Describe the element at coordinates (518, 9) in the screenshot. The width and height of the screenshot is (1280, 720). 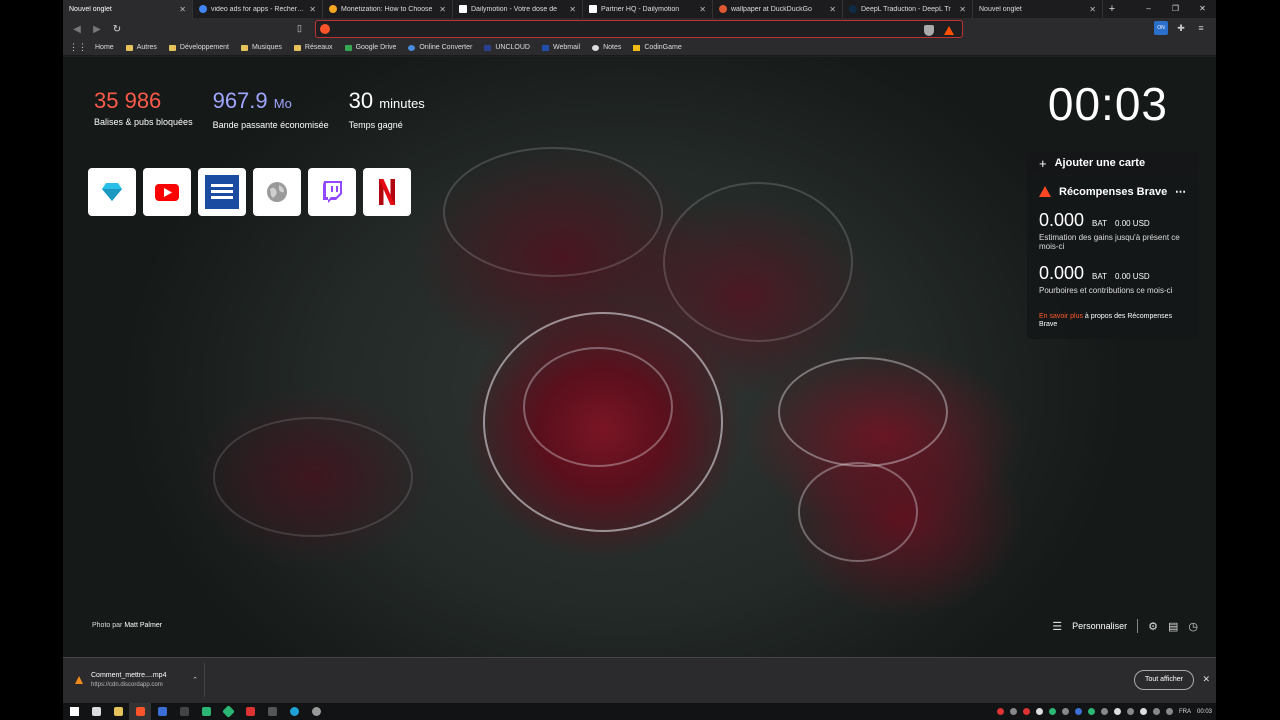
I see `tab-dailymotion: Dailymotion - Votre dose de ✕` at that location.